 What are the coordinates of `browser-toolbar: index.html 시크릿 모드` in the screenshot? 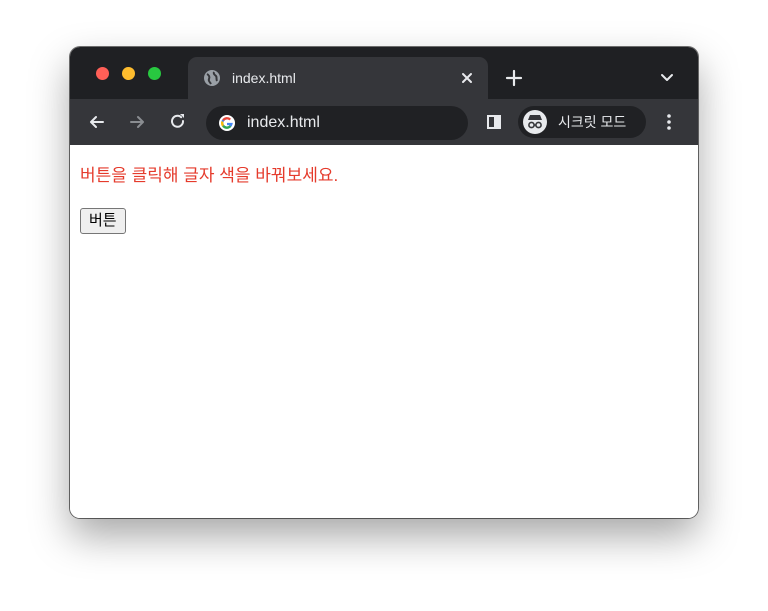 It's located at (384, 122).